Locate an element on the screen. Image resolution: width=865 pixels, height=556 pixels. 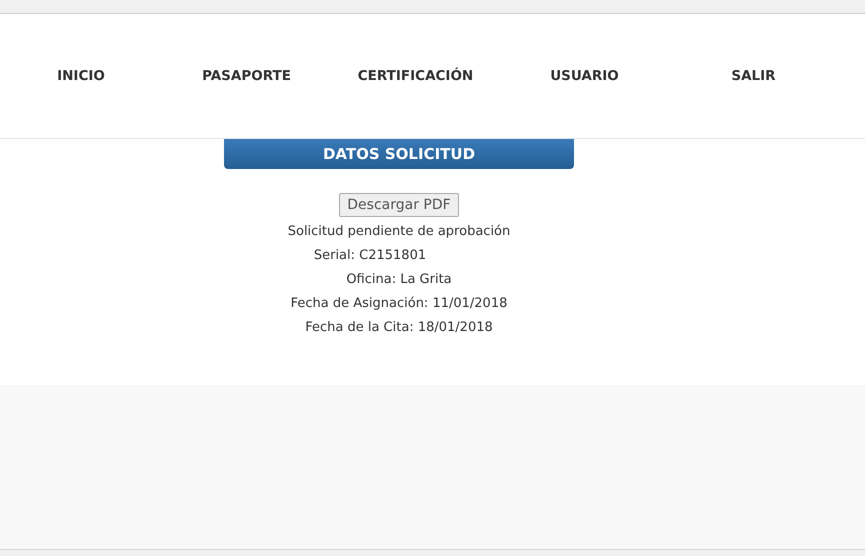
nav-link: PASAPORTE is located at coordinates (246, 76).